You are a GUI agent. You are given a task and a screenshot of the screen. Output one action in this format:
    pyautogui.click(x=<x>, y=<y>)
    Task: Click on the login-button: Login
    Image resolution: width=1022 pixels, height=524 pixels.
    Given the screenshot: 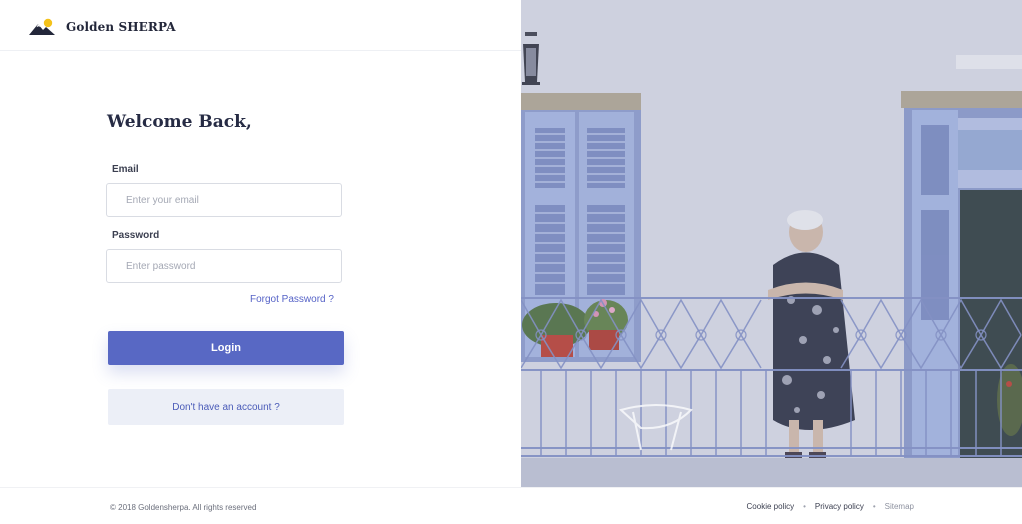 What is the action you would take?
    pyautogui.click(x=226, y=348)
    